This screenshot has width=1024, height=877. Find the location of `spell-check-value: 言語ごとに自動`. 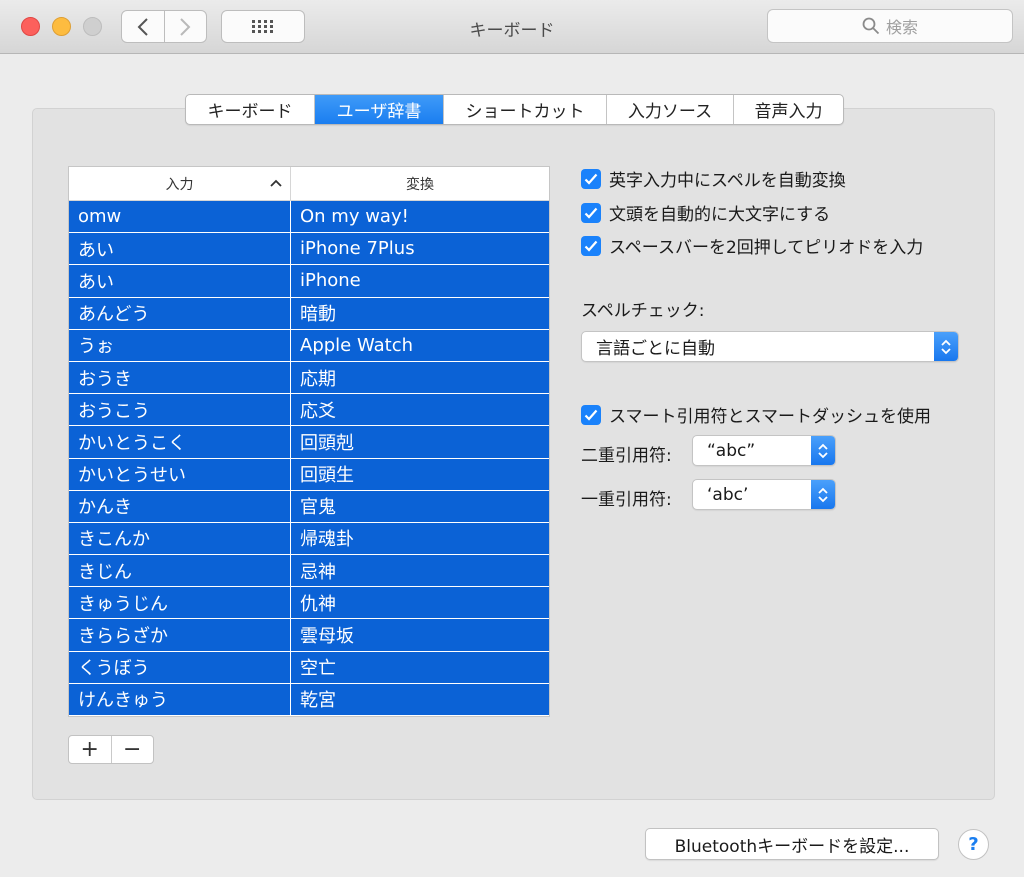

spell-check-value: 言語ごとに自動 is located at coordinates (655, 349).